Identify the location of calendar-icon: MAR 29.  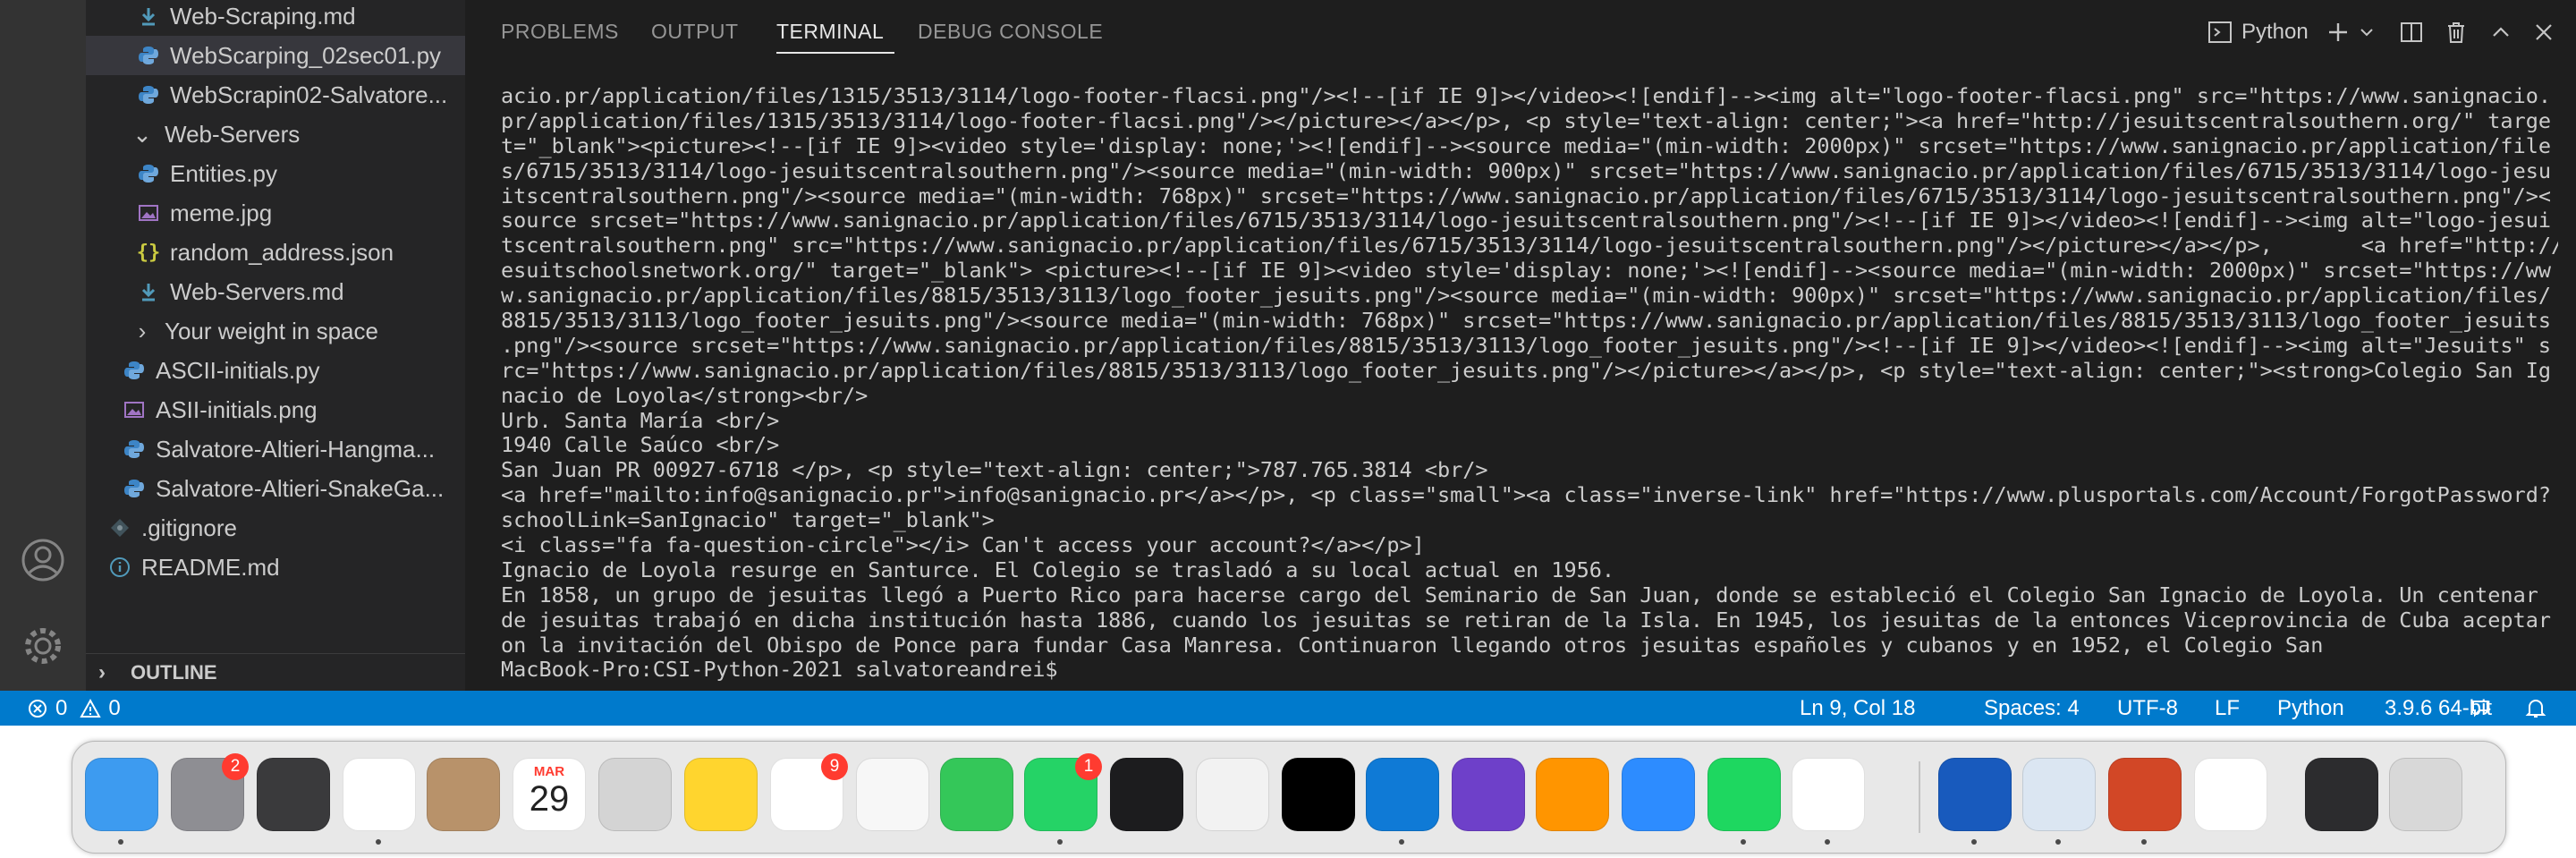
(549, 794).